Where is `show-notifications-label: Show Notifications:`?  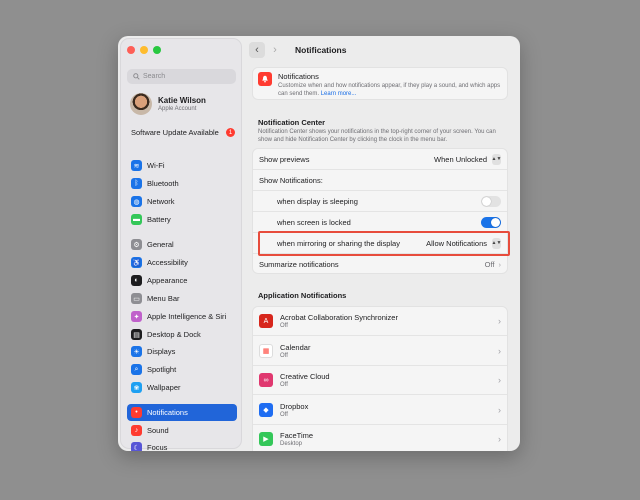
show-notifications-label: Show Notifications: is located at coordinates (291, 180).